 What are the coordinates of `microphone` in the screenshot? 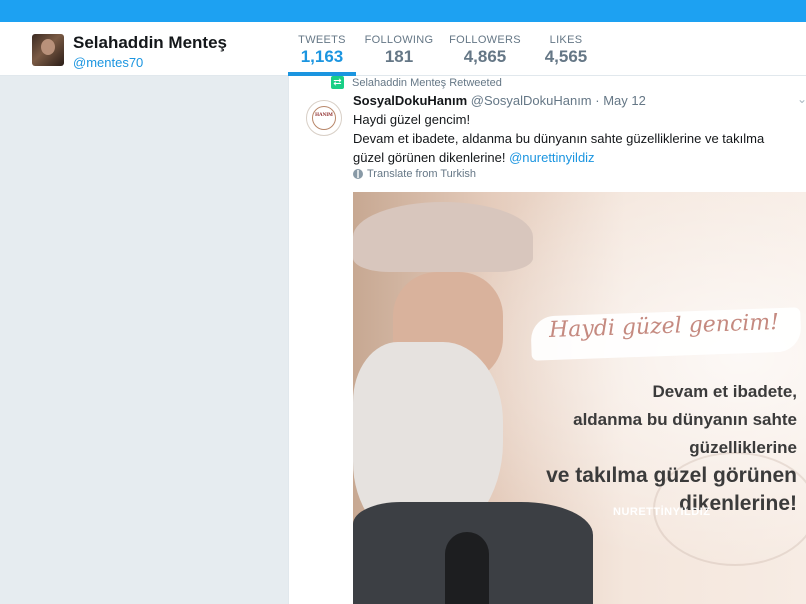 It's located at (467, 568).